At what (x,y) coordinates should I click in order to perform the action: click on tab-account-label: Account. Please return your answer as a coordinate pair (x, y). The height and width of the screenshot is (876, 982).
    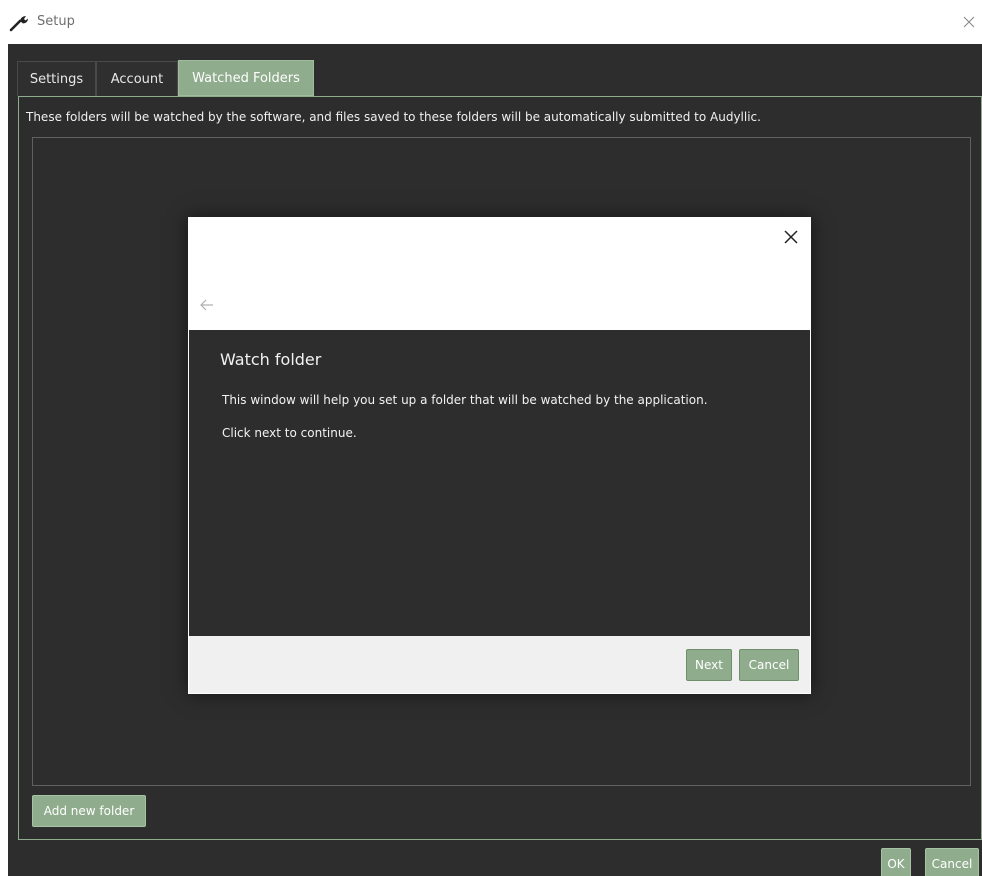
    Looking at the image, I should click on (137, 79).